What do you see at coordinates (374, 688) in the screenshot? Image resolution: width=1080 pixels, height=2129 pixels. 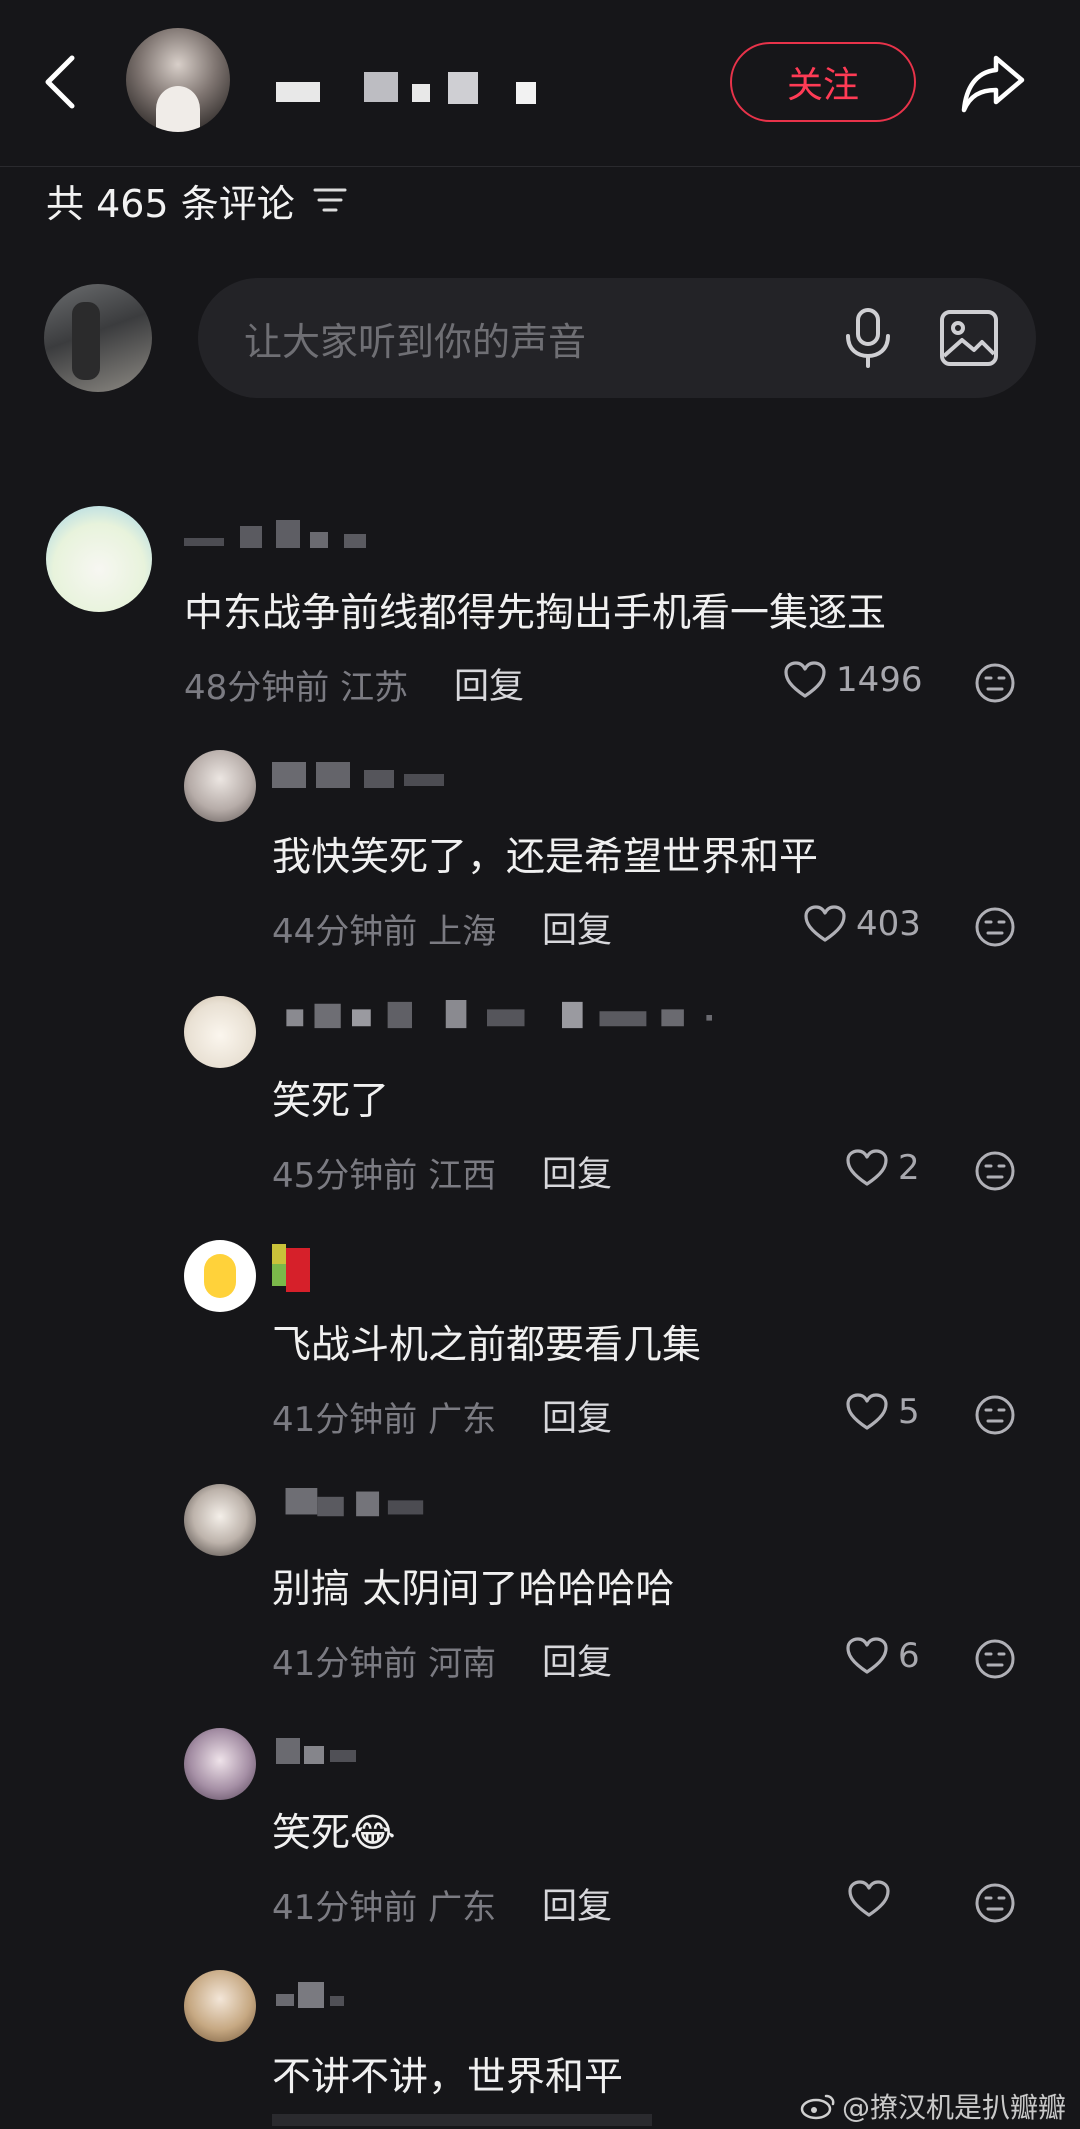 I see `comment-location: 江苏` at bounding box center [374, 688].